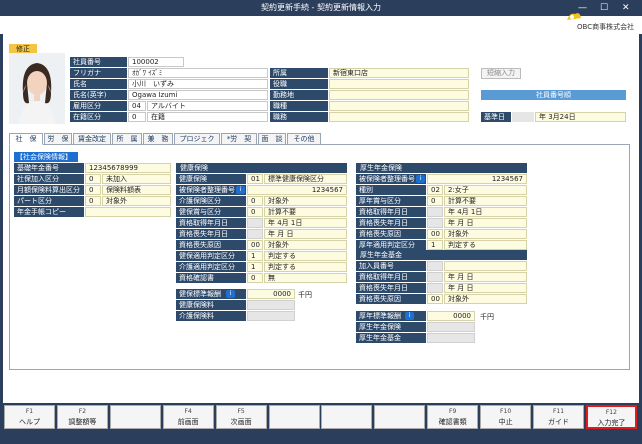 The width and height of the screenshot is (642, 444). Describe the element at coordinates (272, 139) in the screenshot. I see `tab-interview: 面 談` at that location.